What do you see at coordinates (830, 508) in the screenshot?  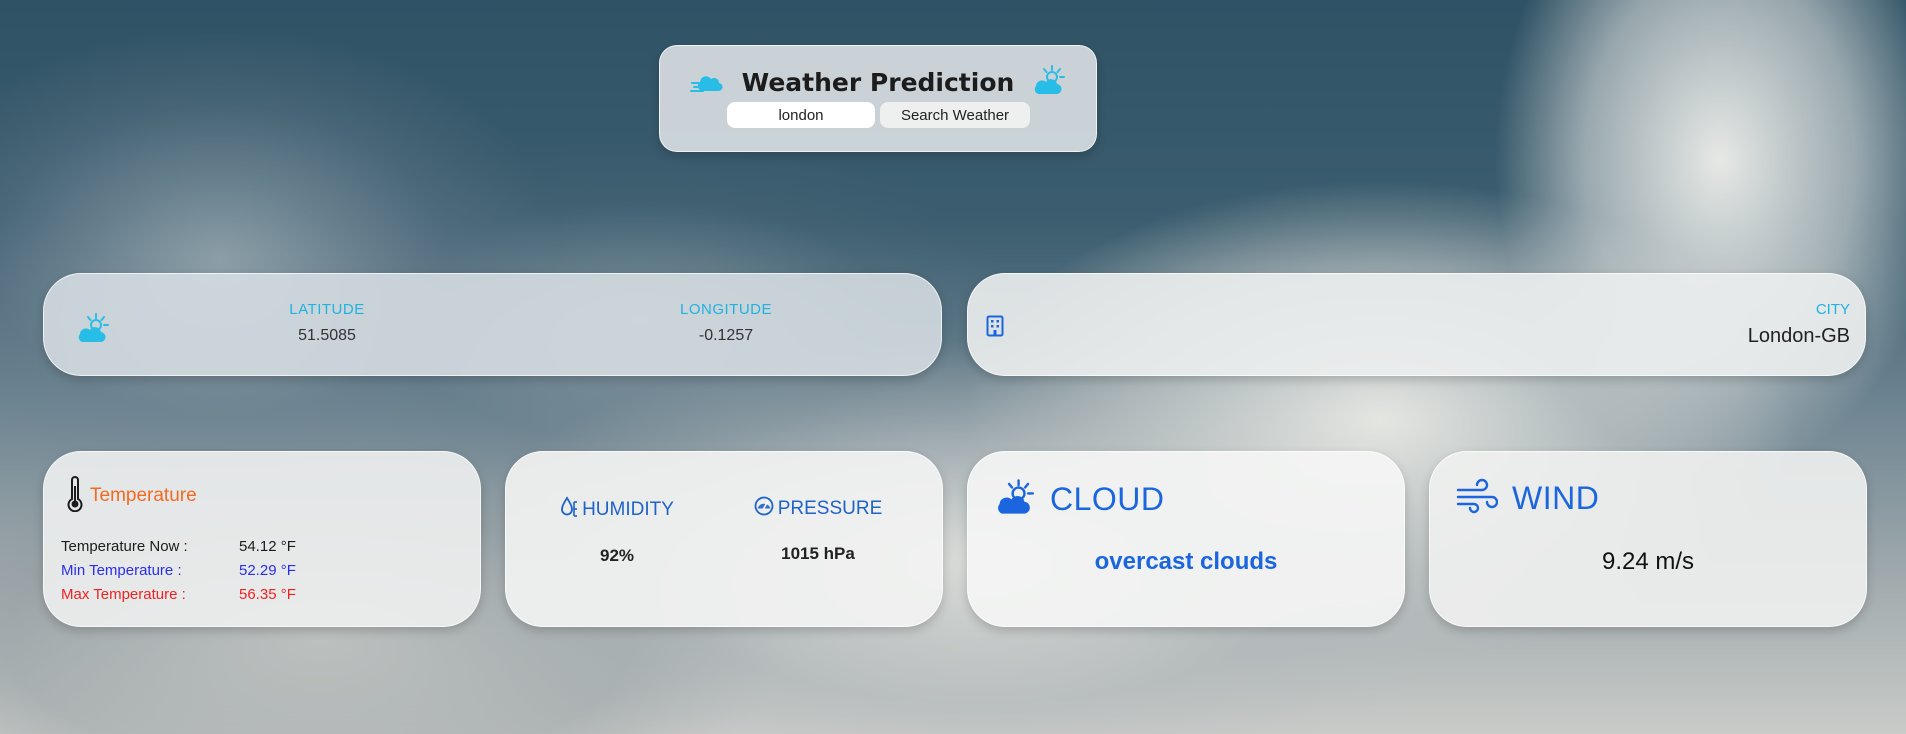 I see `pressure-label: PRESSURE` at bounding box center [830, 508].